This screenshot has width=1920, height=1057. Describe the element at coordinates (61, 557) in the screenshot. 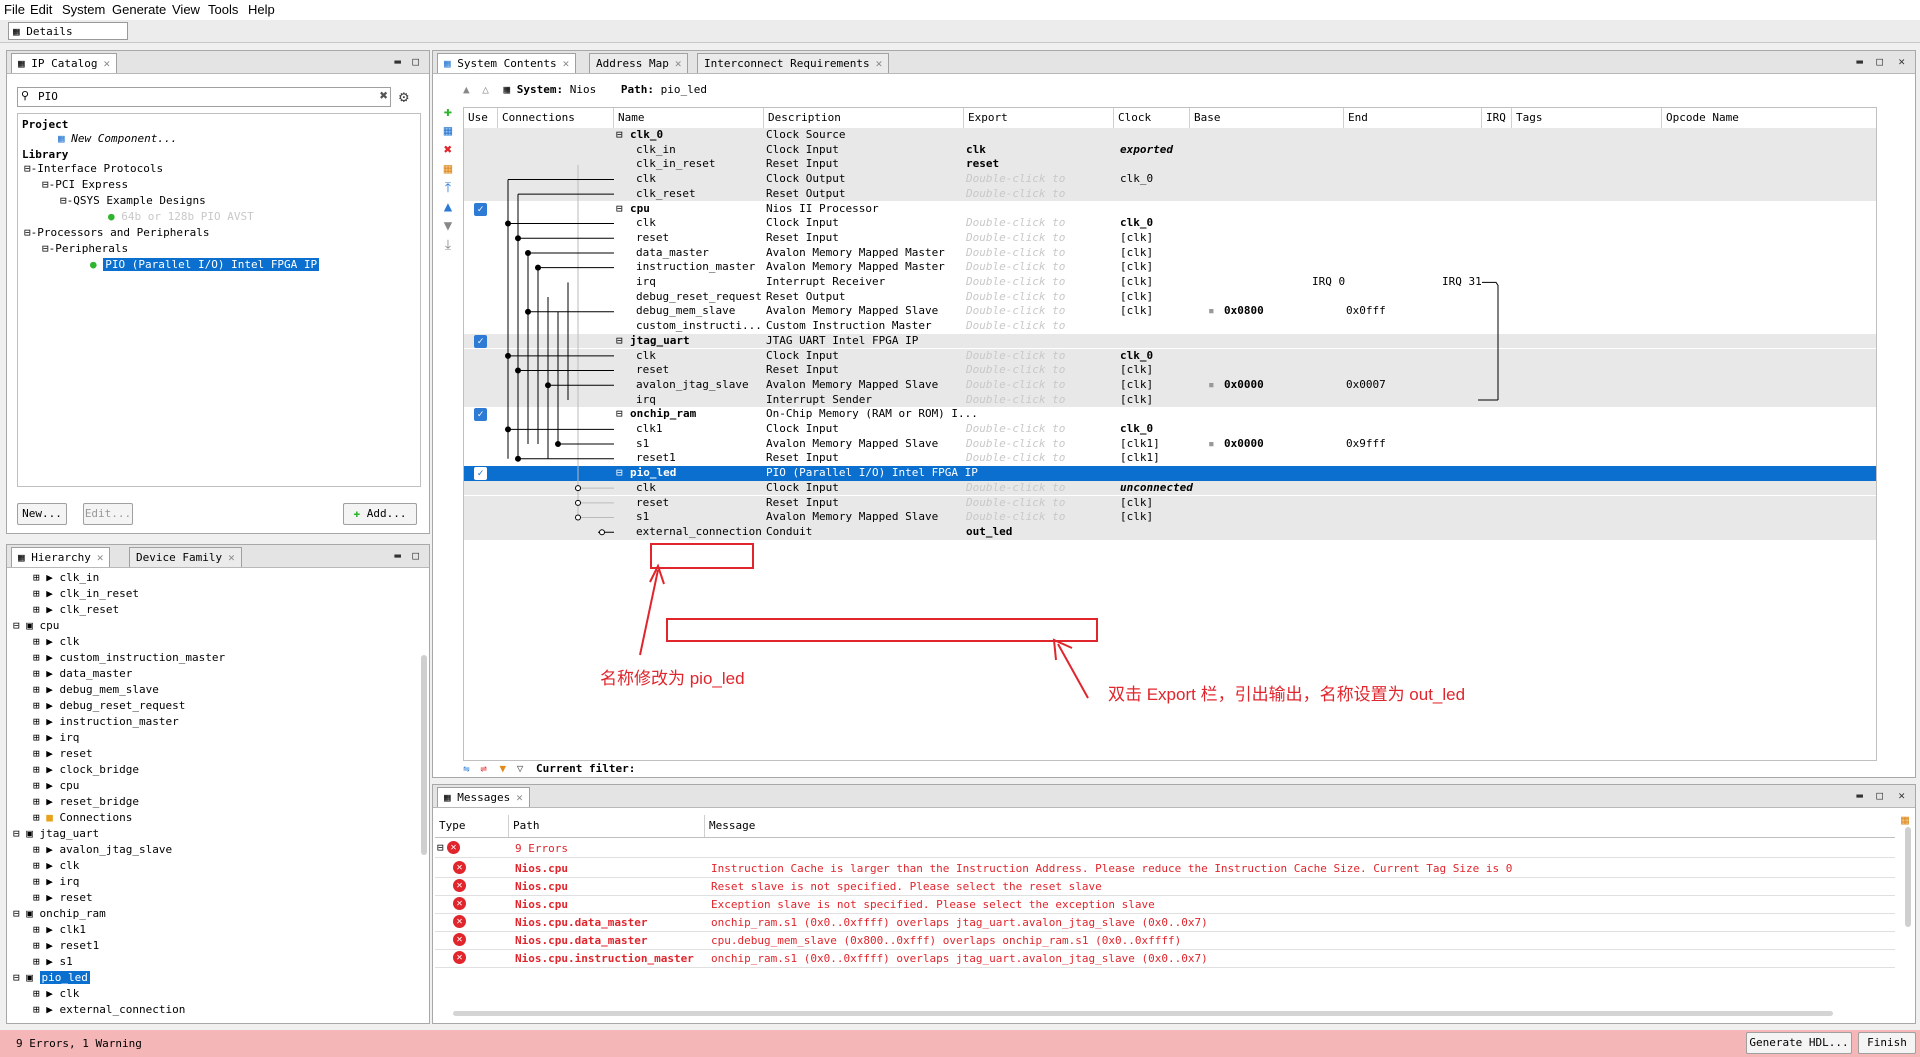

I see `tab-hierarchy: ▦ Hierarchy ✕` at that location.